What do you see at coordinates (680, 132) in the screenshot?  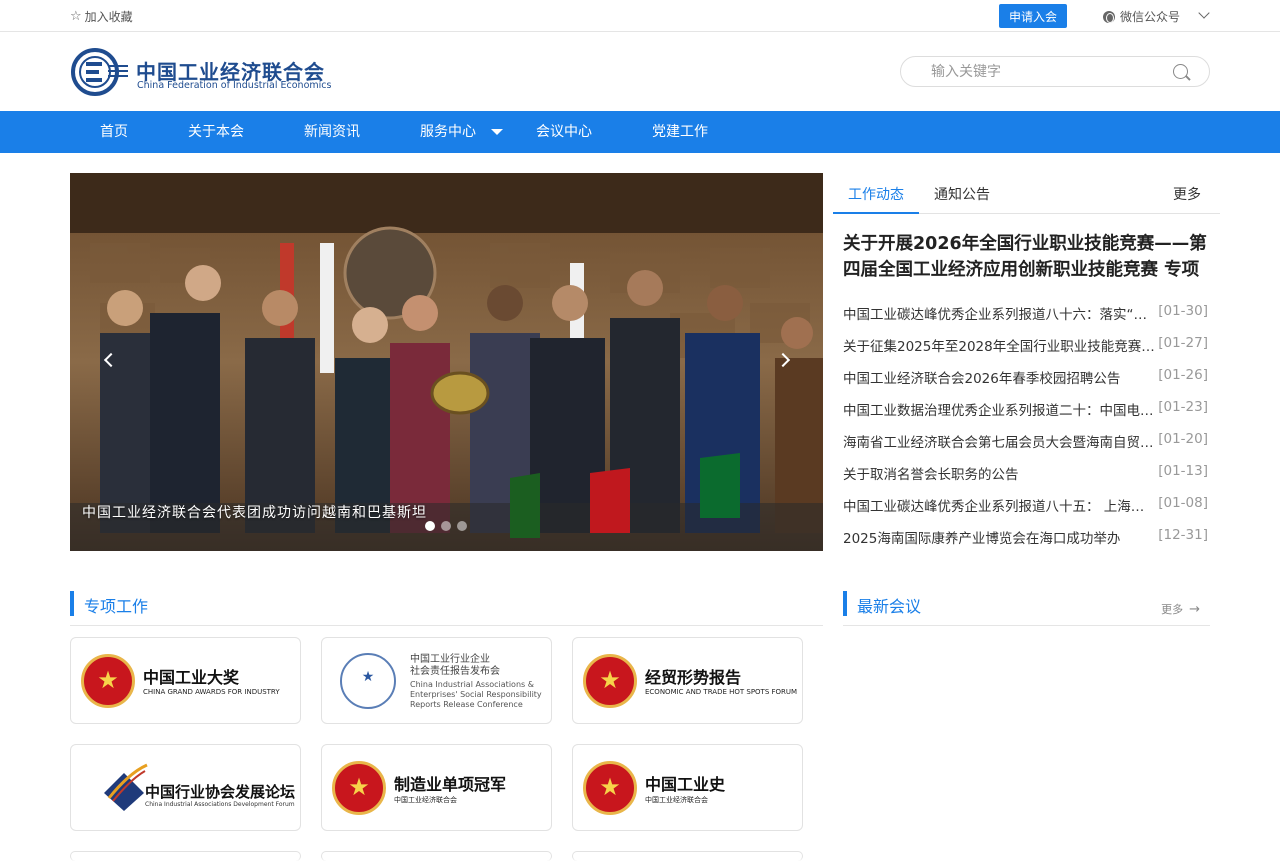 I see `nav-party-building: 党建工作` at bounding box center [680, 132].